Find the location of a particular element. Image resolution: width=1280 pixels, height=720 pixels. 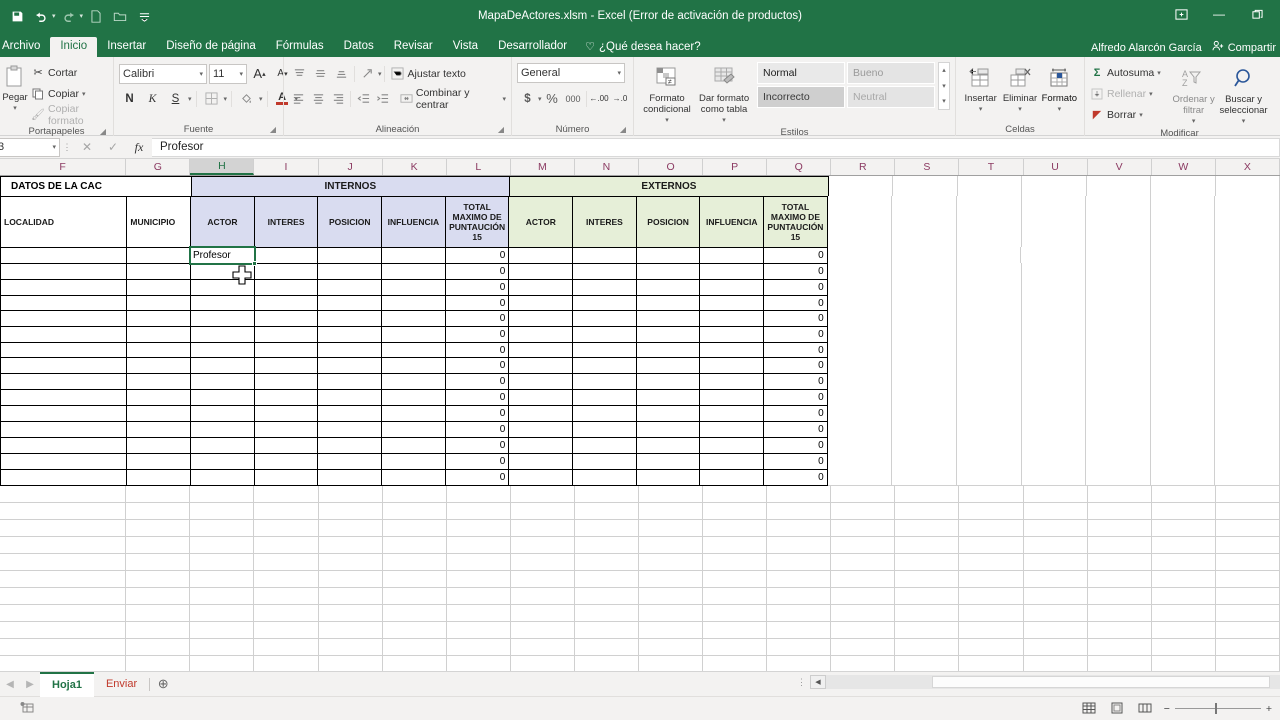

cell-T3 is located at coordinates (989, 255).